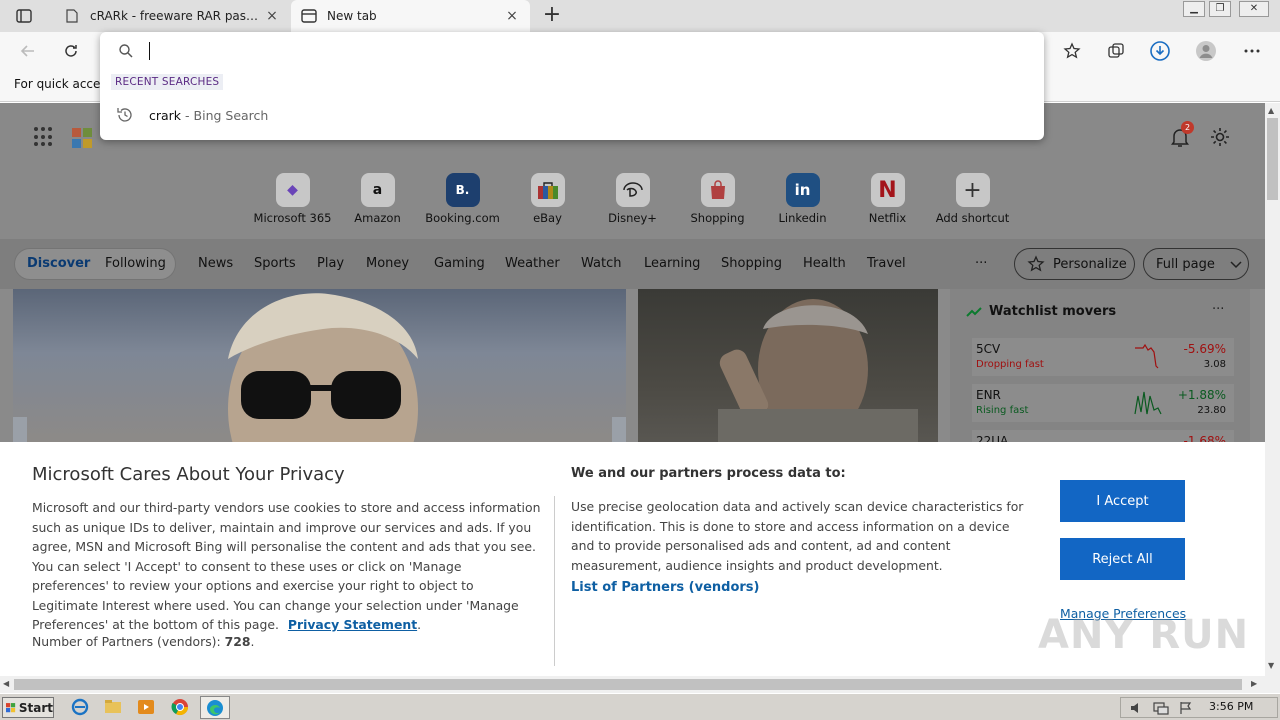  What do you see at coordinates (410, 16) in the screenshot?
I see `tab-new-tab: New tab ×` at bounding box center [410, 16].